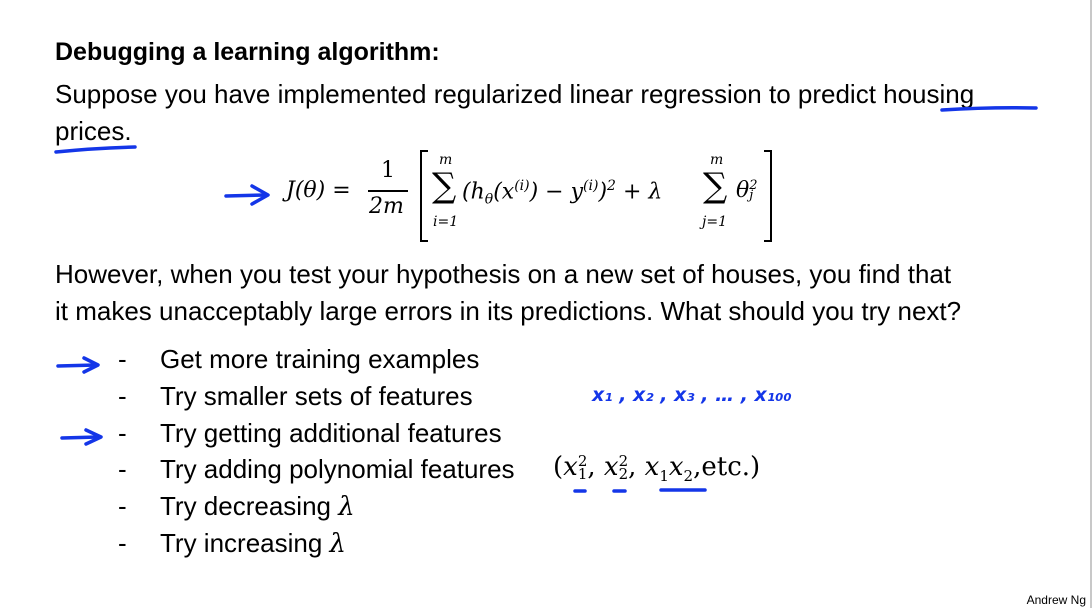 The image size is (1092, 608). Describe the element at coordinates (95, 149) in the screenshot. I see `underline-prices` at that location.